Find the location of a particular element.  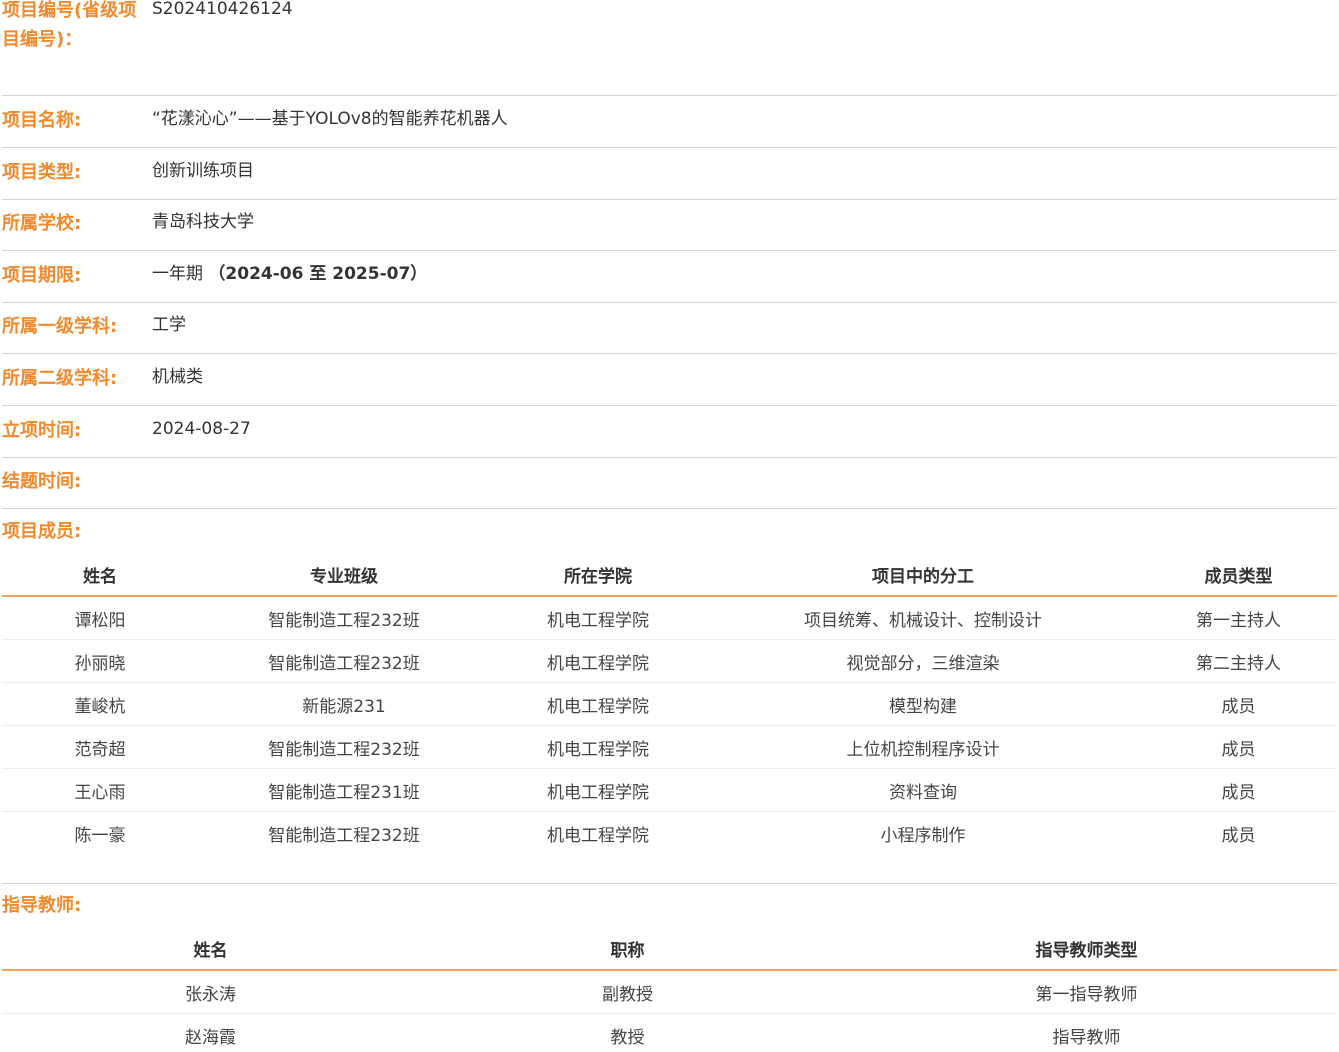

members-section-label: 项目成员: is located at coordinates (42, 531).